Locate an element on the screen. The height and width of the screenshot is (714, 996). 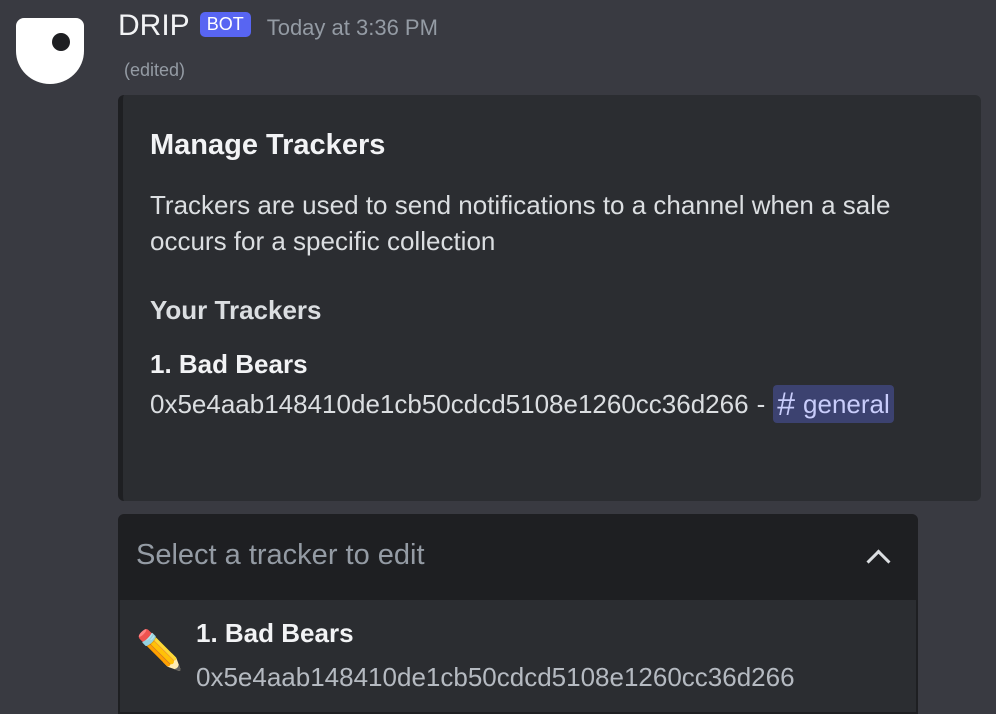
message-header: DRIP BOT Today at 3:36 PM is located at coordinates (278, 26).